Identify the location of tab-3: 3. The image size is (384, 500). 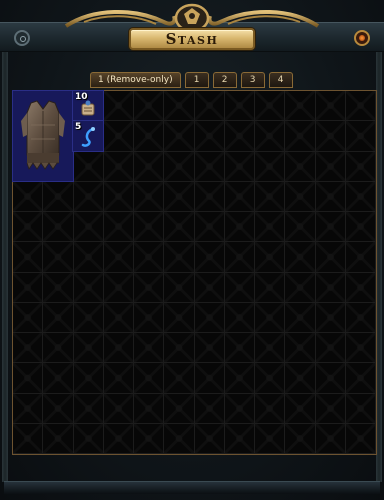
(252, 80).